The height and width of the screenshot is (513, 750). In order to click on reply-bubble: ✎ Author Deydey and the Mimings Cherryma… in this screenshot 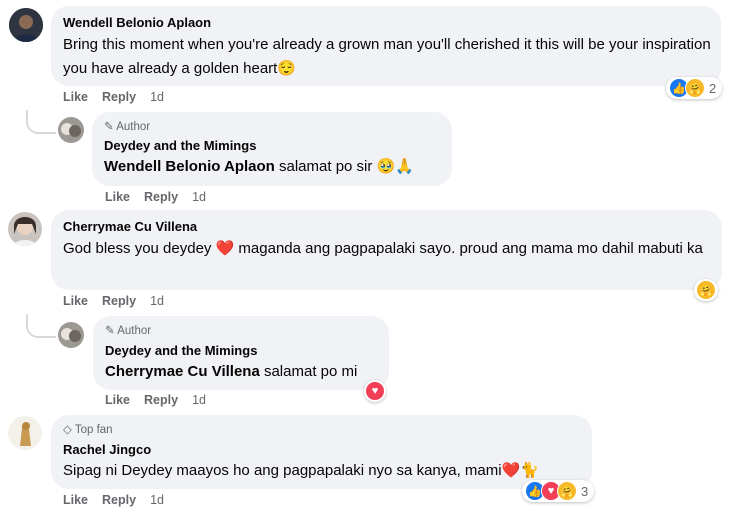, I will do `click(241, 353)`.